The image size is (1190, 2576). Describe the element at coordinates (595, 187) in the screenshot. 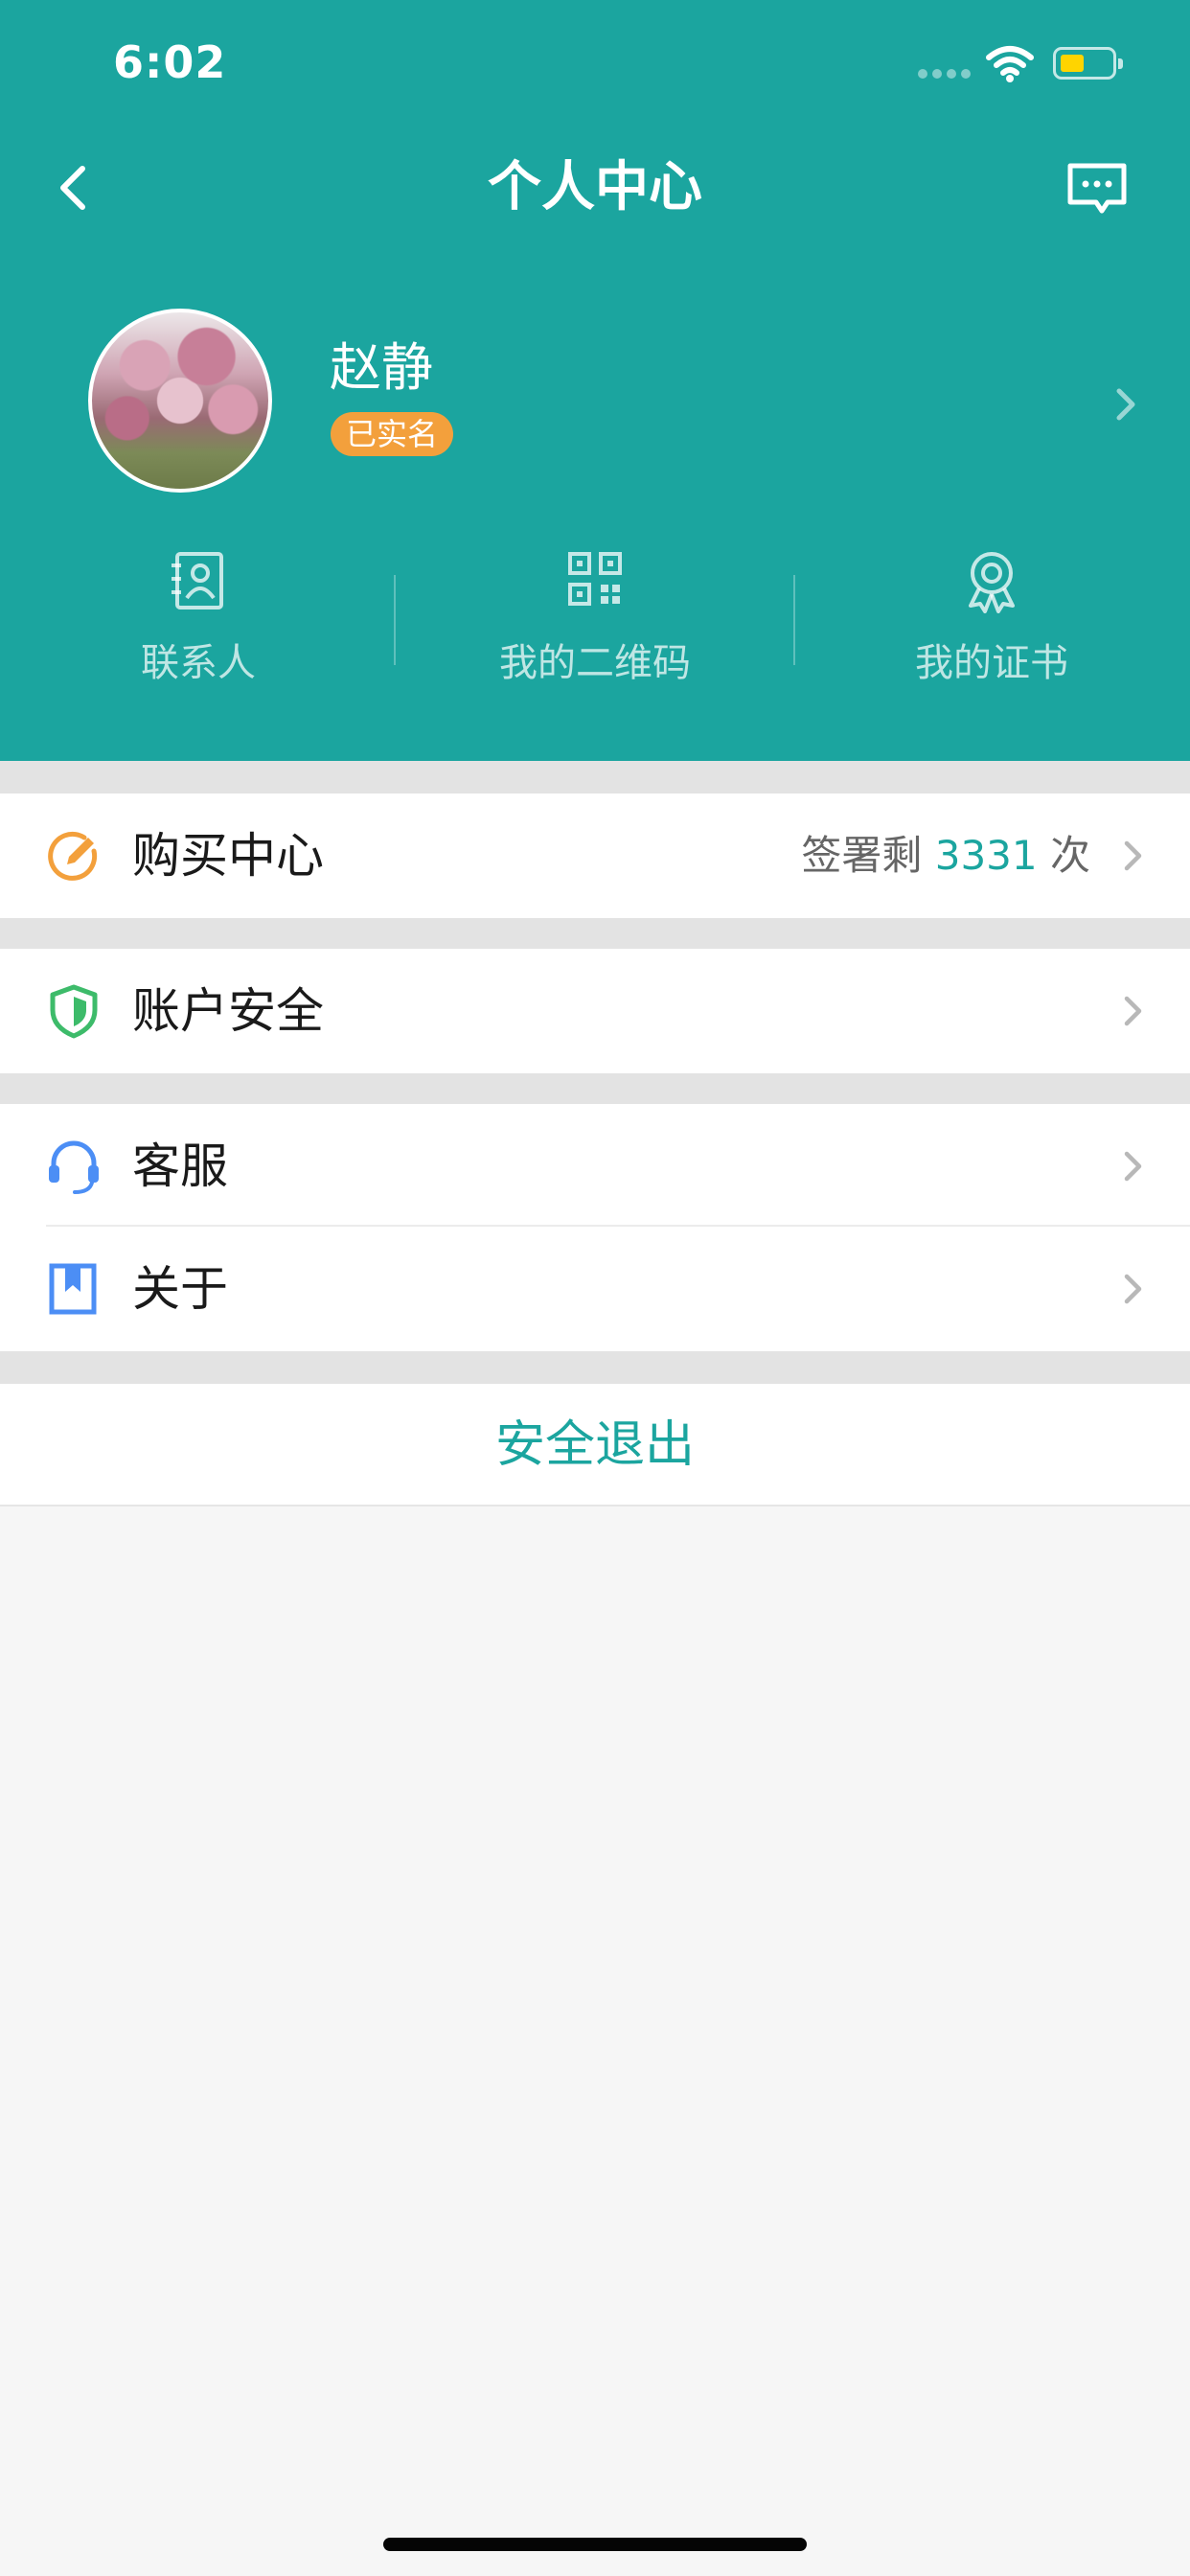

I see `page-title: 个人中心` at that location.